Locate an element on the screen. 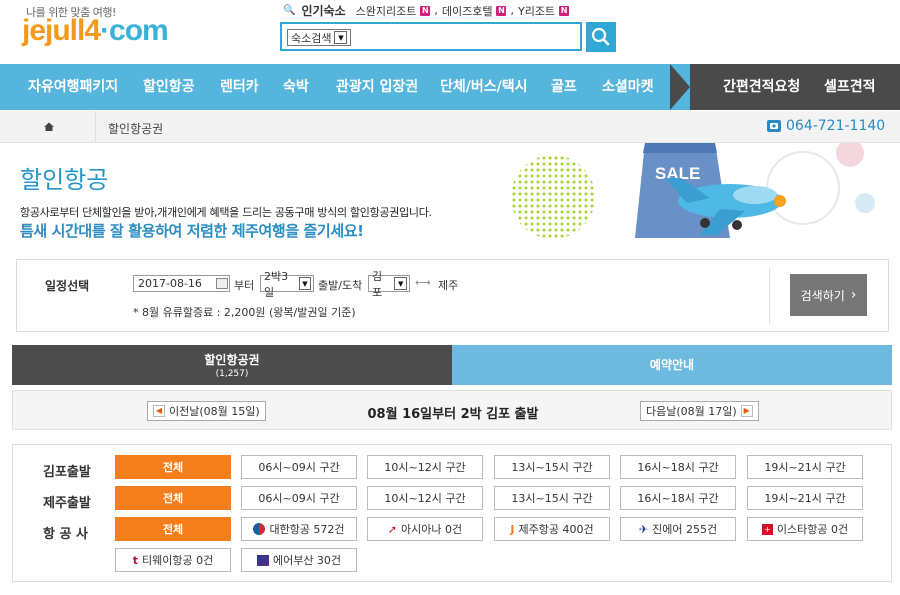 Image resolution: width=900 pixels, height=595 pixels. jeju-slot-button: 13시~15시 구간 is located at coordinates (552, 498).